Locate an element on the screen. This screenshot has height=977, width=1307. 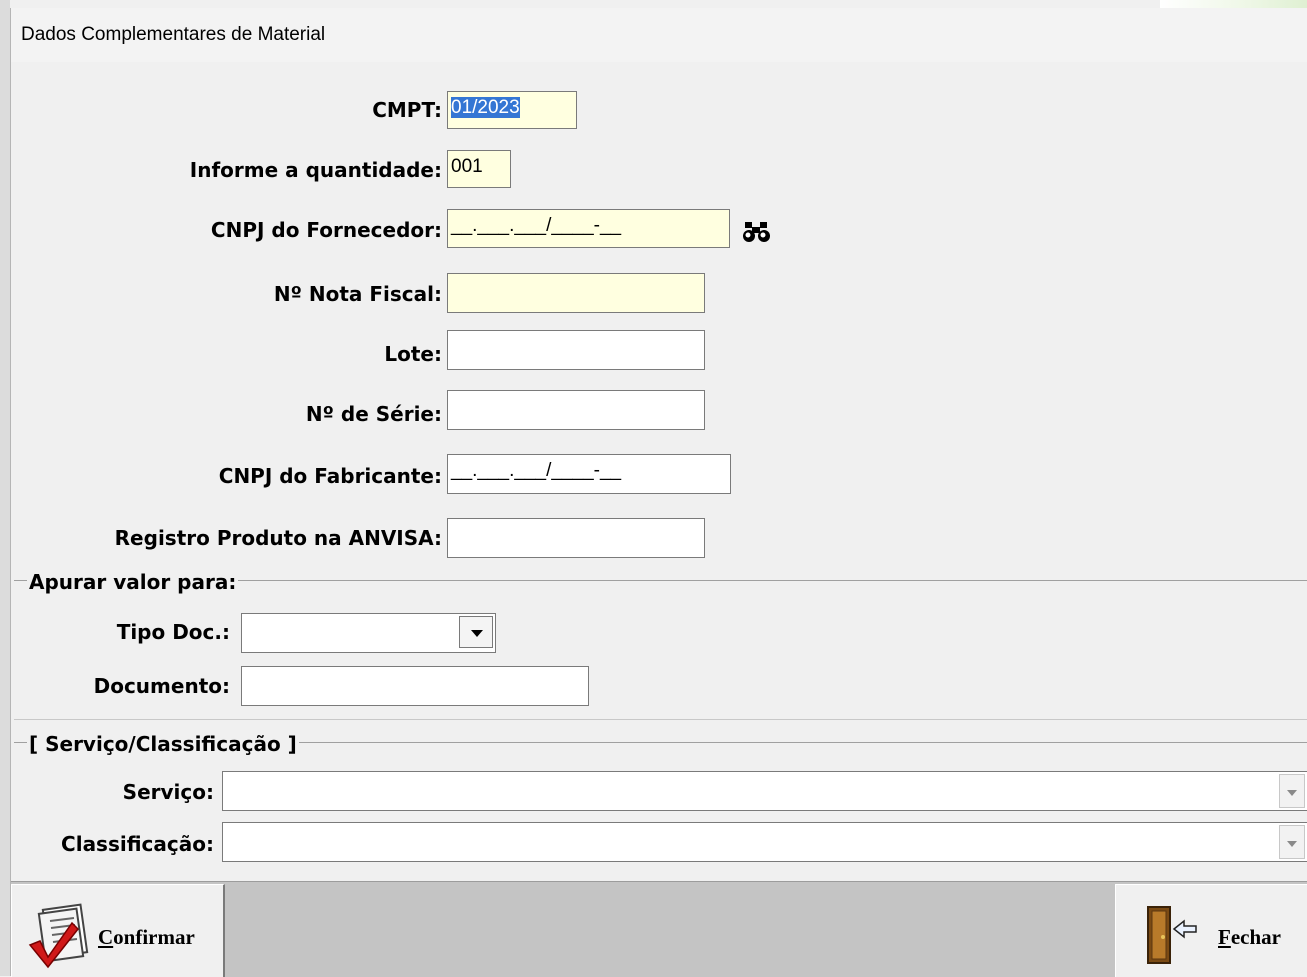
desktop-background is located at coordinates (5, 488).